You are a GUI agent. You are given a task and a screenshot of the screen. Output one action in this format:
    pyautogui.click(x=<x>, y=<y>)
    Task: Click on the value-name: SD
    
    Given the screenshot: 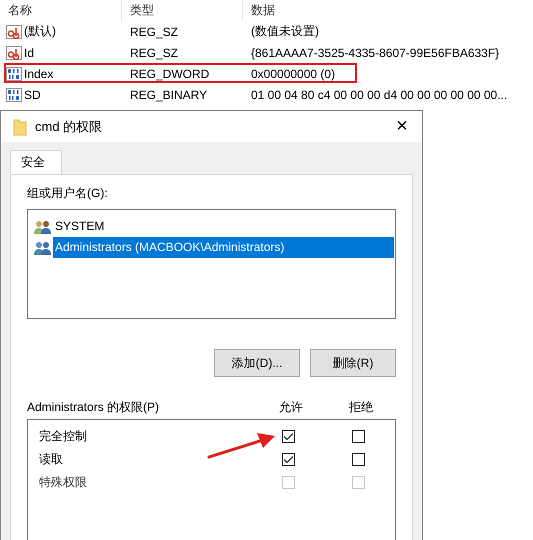 What is the action you would take?
    pyautogui.click(x=32, y=95)
    